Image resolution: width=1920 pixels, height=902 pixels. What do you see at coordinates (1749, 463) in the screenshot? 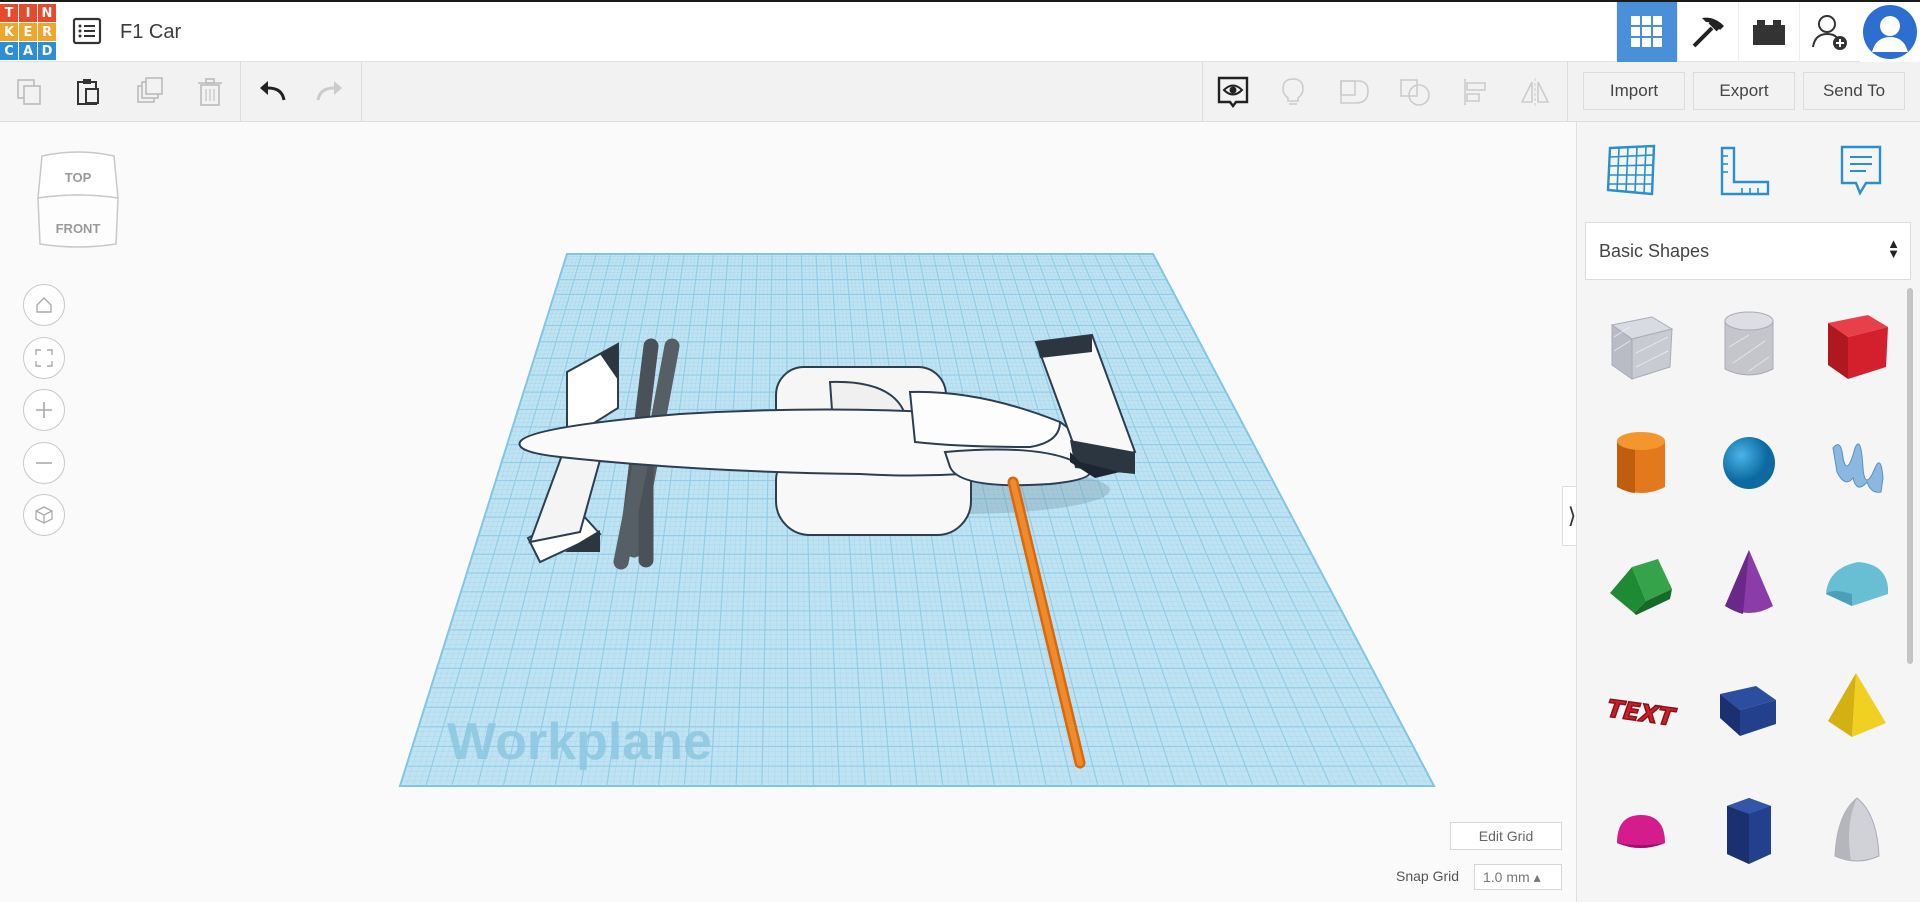
I see `shape-sphere` at bounding box center [1749, 463].